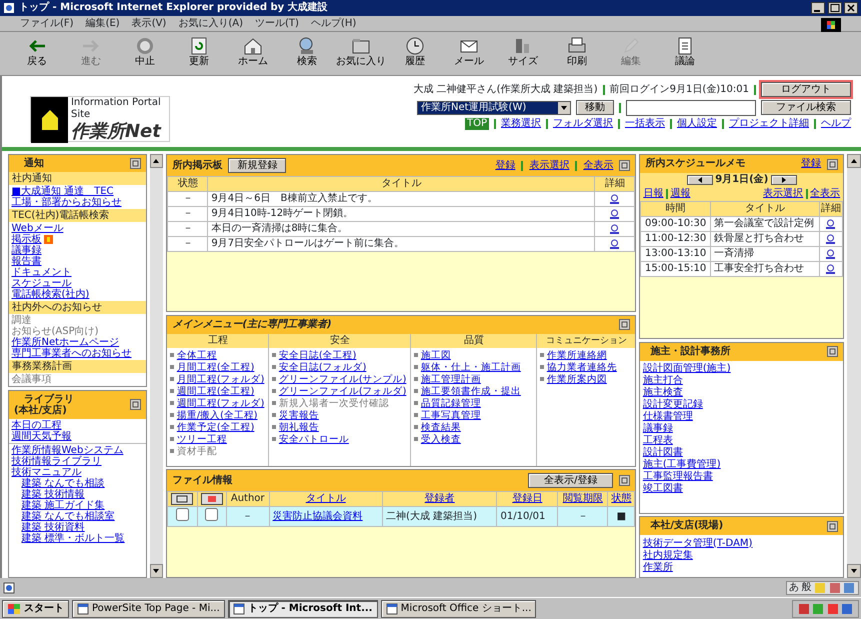 The height and width of the screenshot is (619, 861). Describe the element at coordinates (571, 480) in the screenshot. I see `register-button: 全表示/登録` at that location.